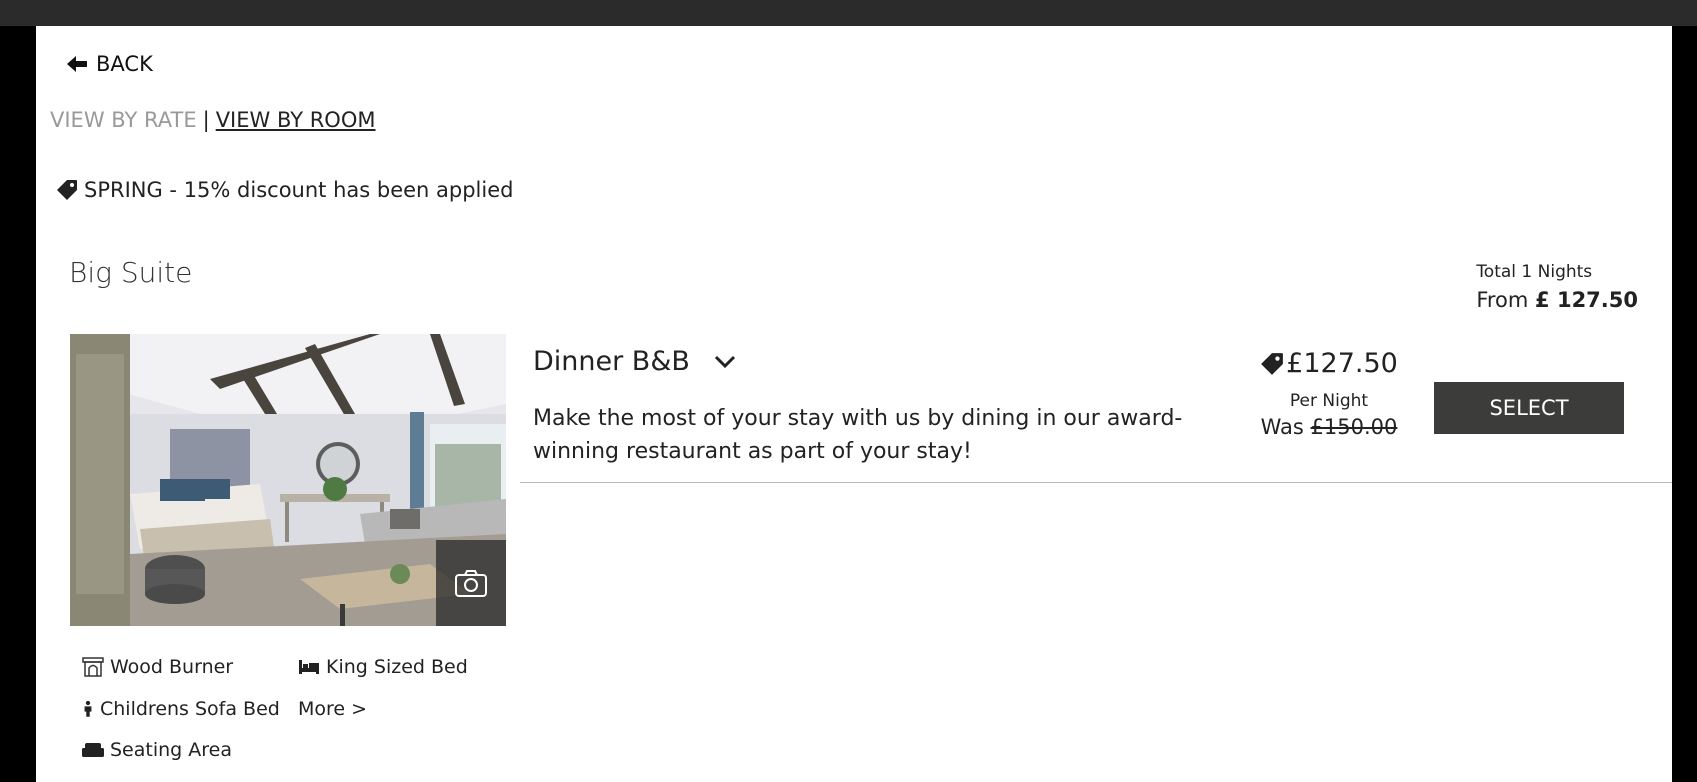  What do you see at coordinates (1684, 404) in the screenshot?
I see `right-frame` at bounding box center [1684, 404].